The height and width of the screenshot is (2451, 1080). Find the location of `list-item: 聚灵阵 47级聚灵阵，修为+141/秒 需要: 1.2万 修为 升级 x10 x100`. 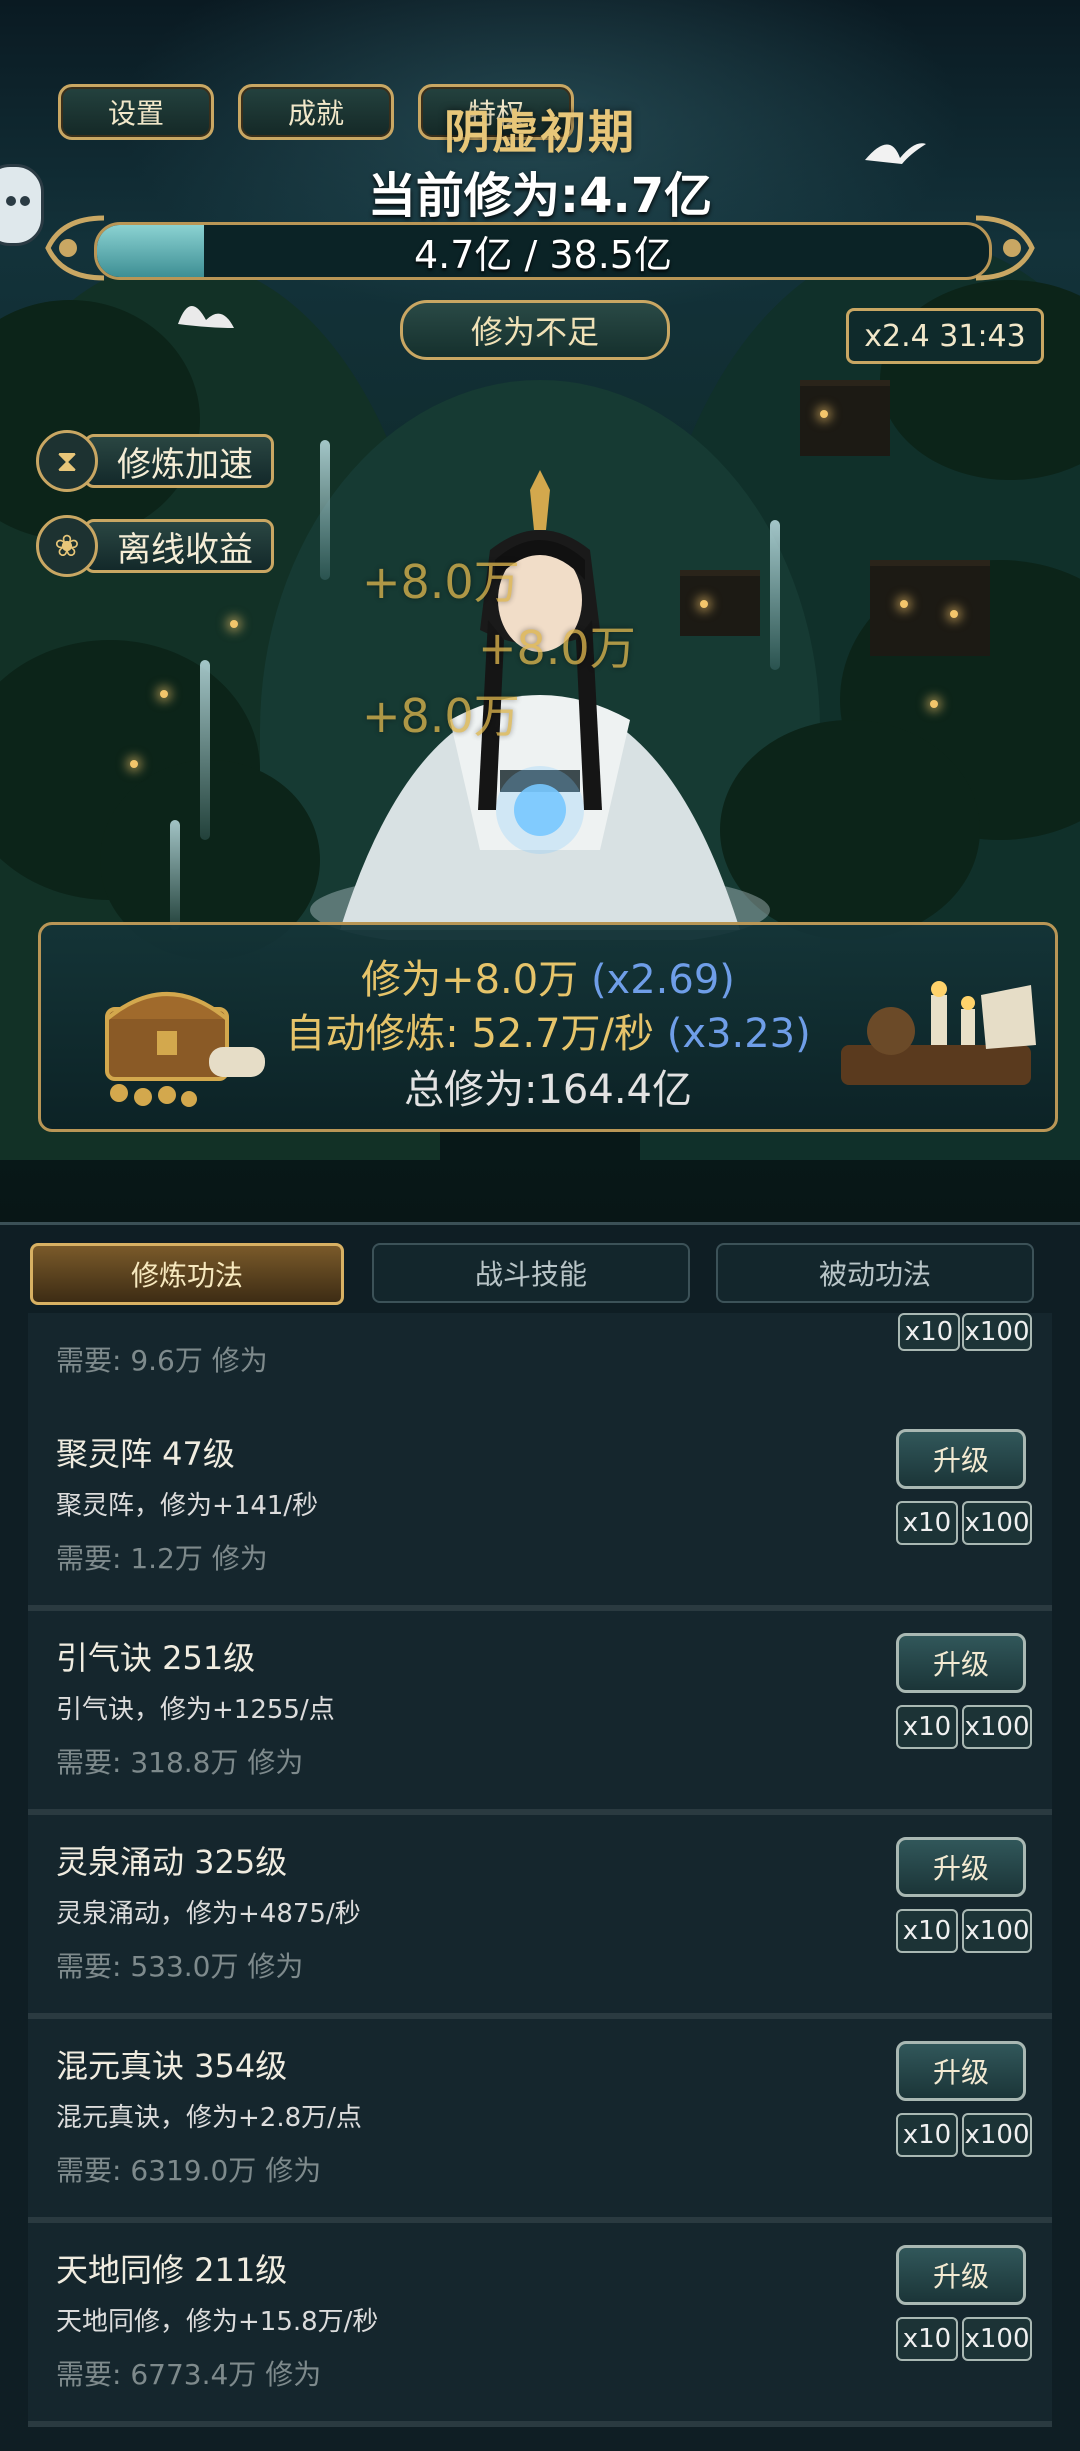

list-item: 聚灵阵 47级聚灵阵，修为+141/秒 需要: 1.2万 修为 升级 x10 x100 is located at coordinates (540, 1509).